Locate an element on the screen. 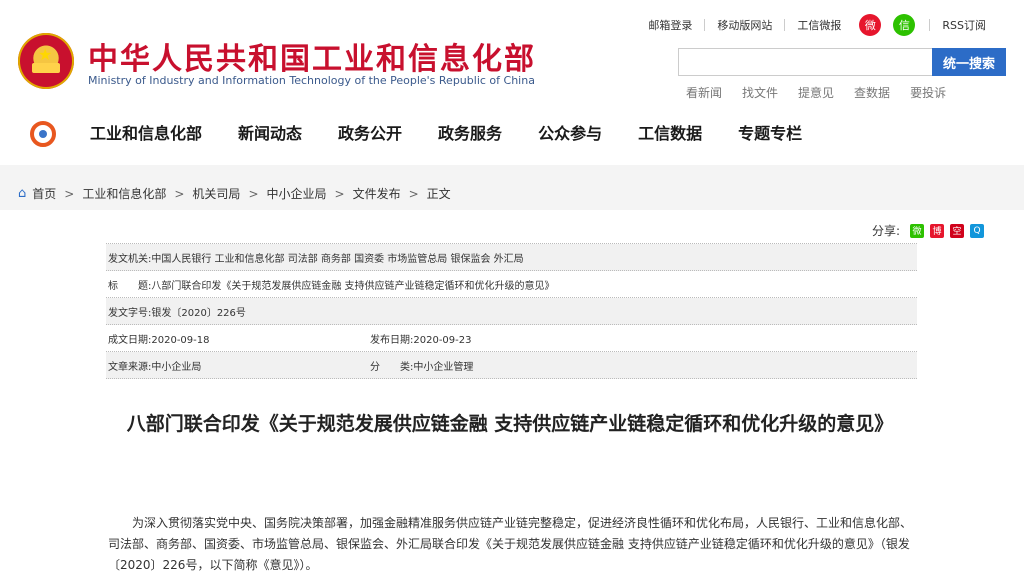 This screenshot has height=581, width=1024. search-button: 统一搜索 is located at coordinates (969, 62).